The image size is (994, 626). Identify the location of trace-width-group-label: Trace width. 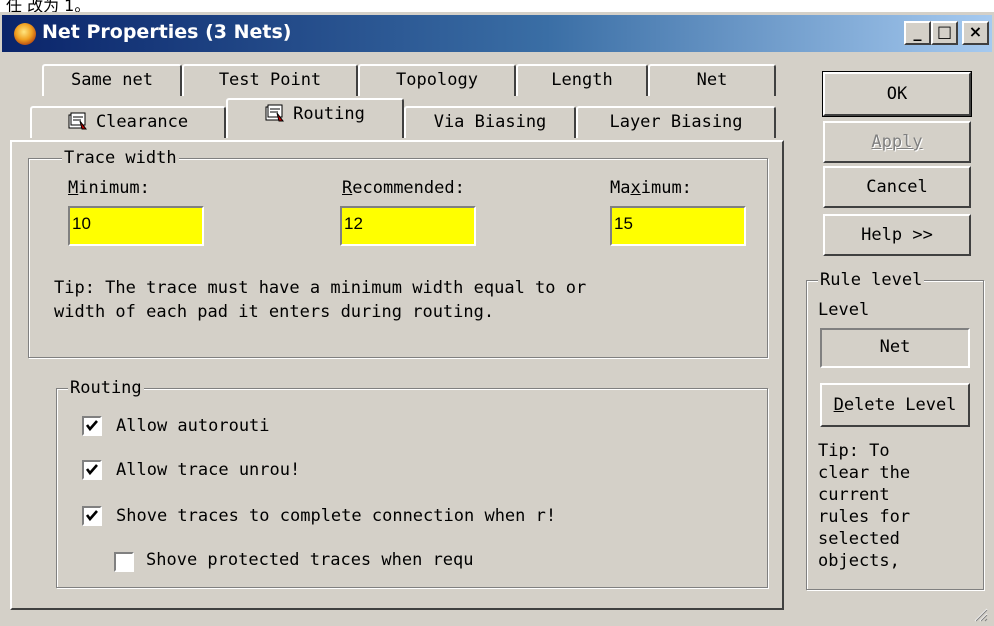
(120, 158).